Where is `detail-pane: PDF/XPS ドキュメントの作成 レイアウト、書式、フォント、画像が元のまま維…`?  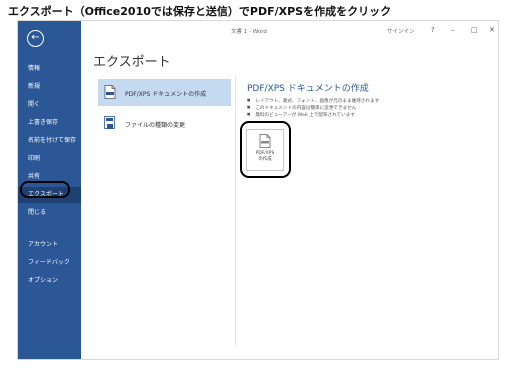 detail-pane: PDF/XPS ドキュメントの作成 レイアウト、書式、フォント、画像が元のまま維… is located at coordinates (367, 100).